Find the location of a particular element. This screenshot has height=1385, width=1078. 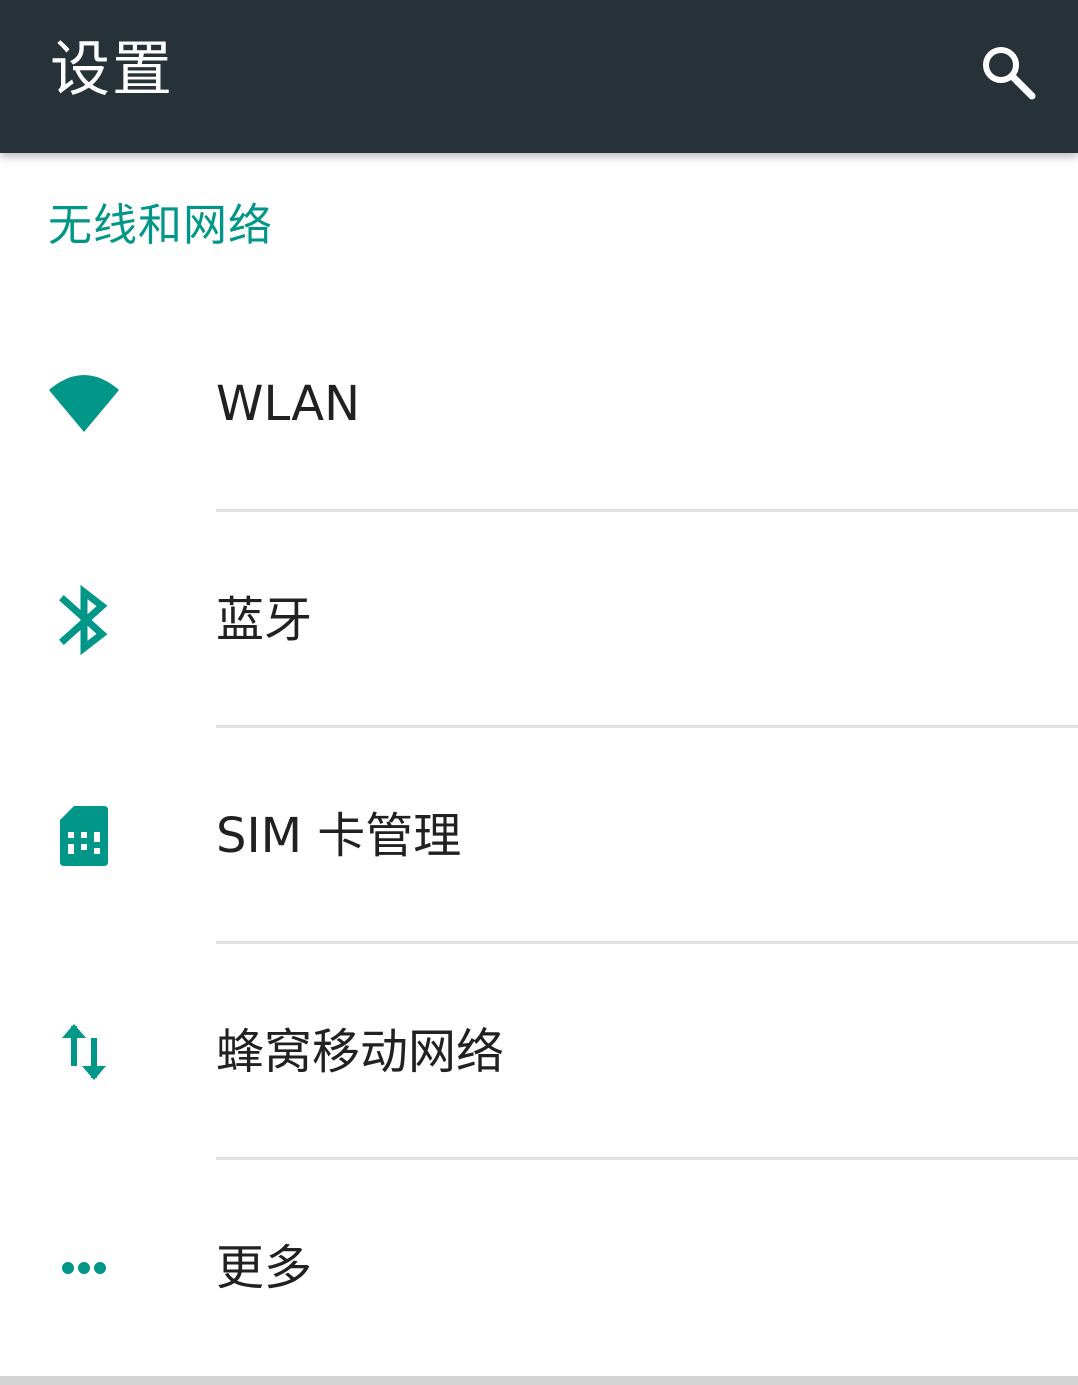

section-divider is located at coordinates (539, 1380).